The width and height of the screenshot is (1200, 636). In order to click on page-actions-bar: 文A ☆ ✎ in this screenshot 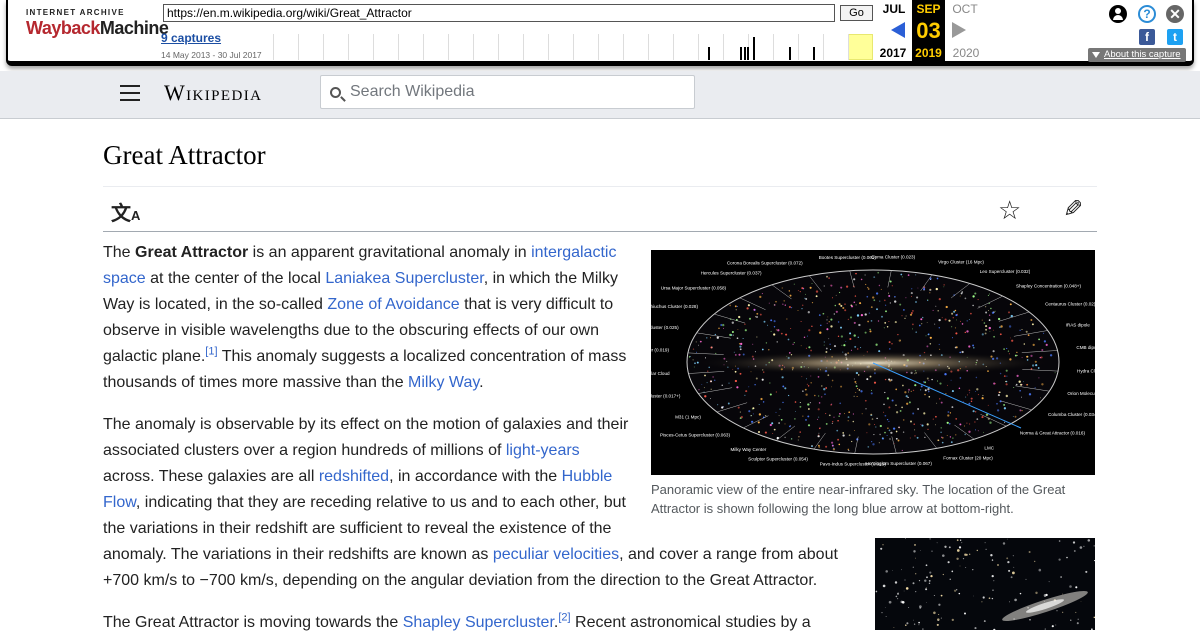, I will do `click(600, 209)`.